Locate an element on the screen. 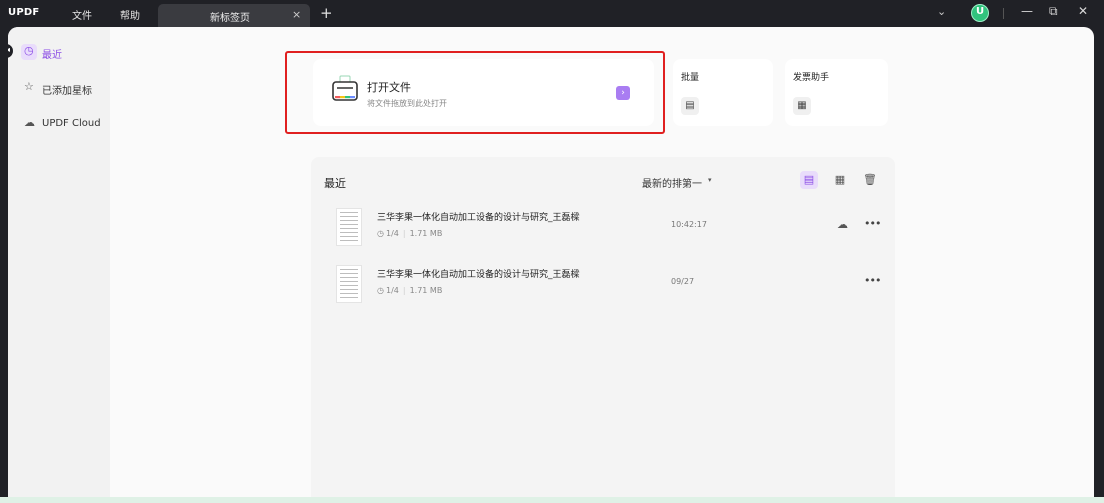 The height and width of the screenshot is (503, 1104). invoice-icon: ▦ is located at coordinates (802, 106).